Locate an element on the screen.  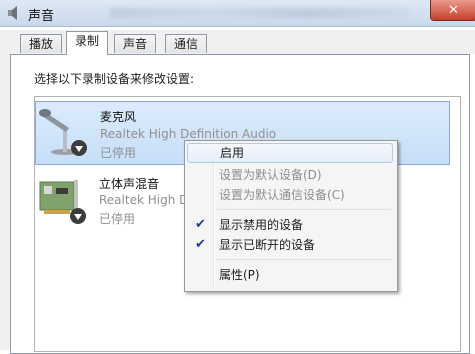
tab-label: 声音 is located at coordinates (135, 44).